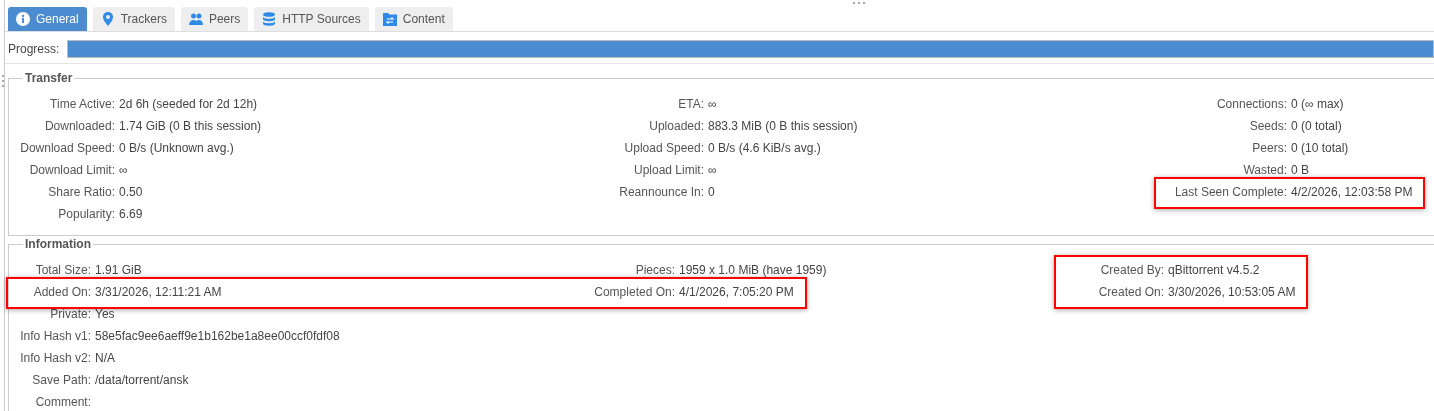  I want to click on field-value: 2d 6h (seeded for 2d 12h), so click(188, 104).